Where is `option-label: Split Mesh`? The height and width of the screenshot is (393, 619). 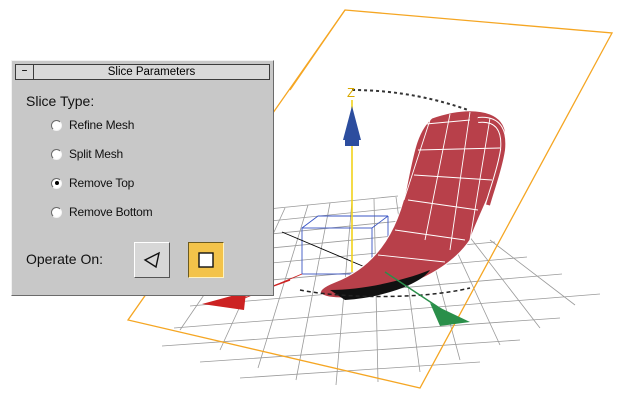 option-label: Split Mesh is located at coordinates (96, 154).